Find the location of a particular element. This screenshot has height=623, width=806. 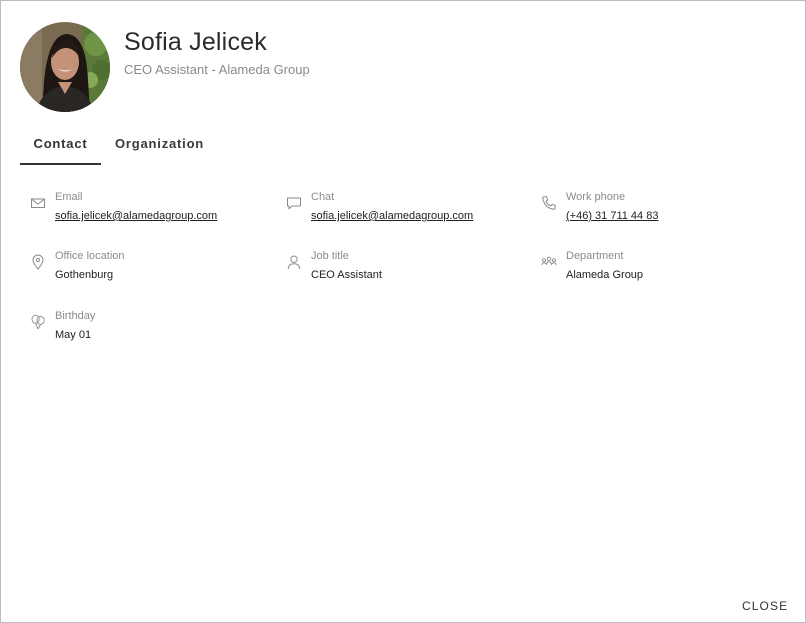

avatar-photo is located at coordinates (65, 67).